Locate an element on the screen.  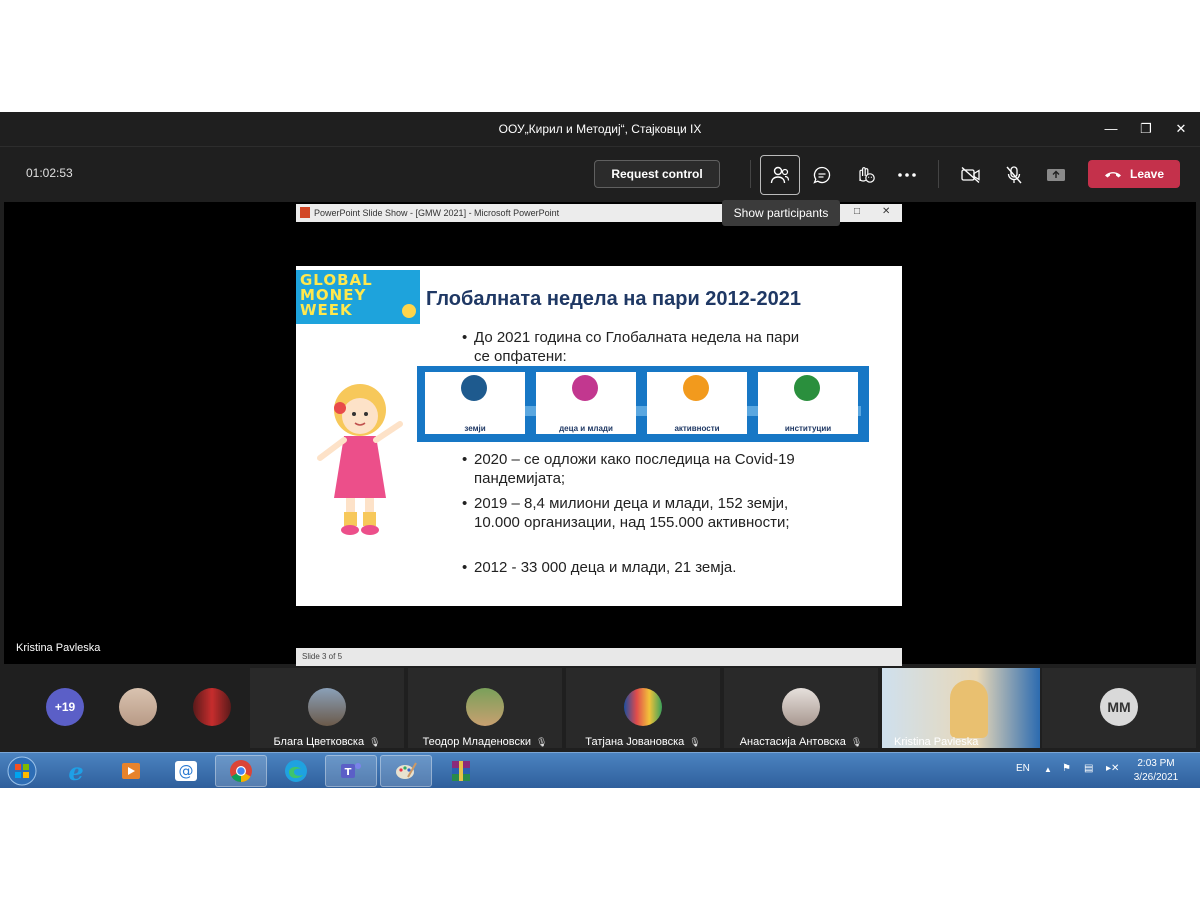
meeting-timer: 01:02:53 is located at coordinates (49, 173).